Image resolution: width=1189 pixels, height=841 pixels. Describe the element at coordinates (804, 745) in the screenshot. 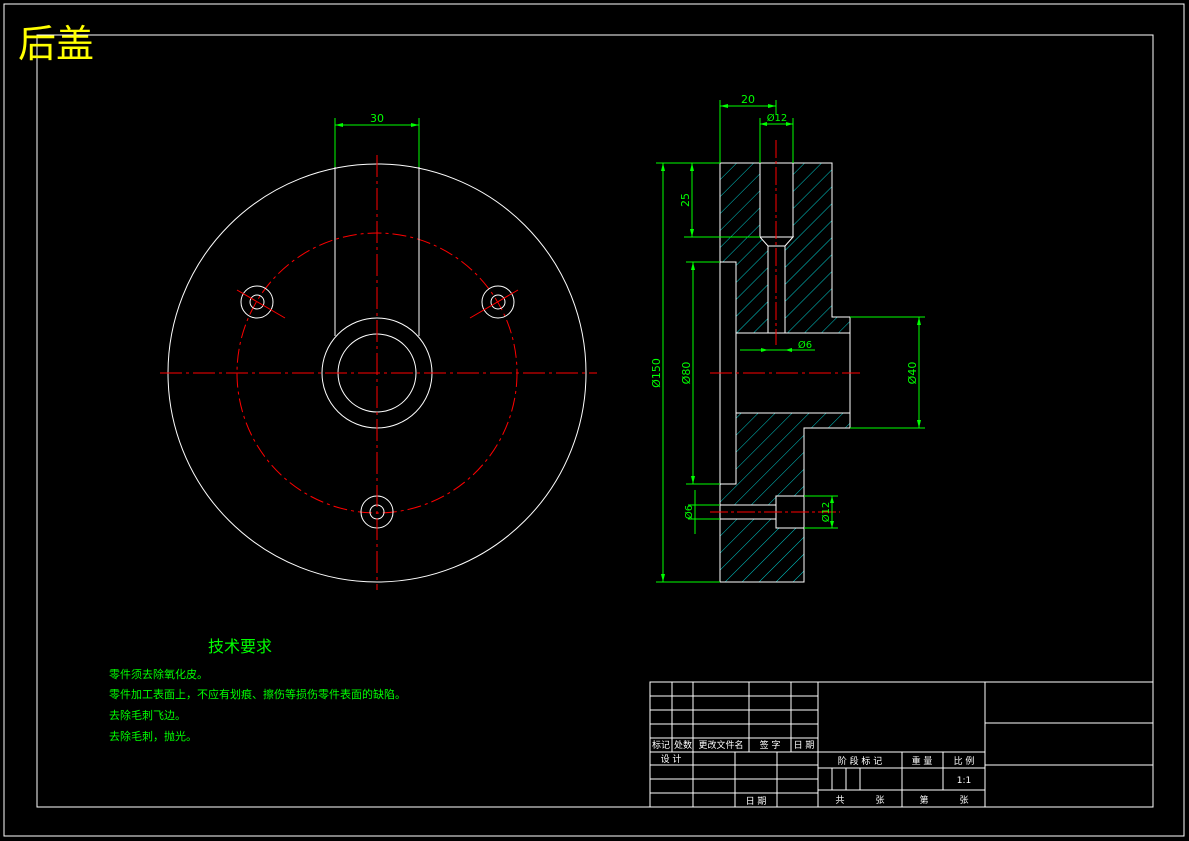

I see `tb-label-date: 日 期` at that location.